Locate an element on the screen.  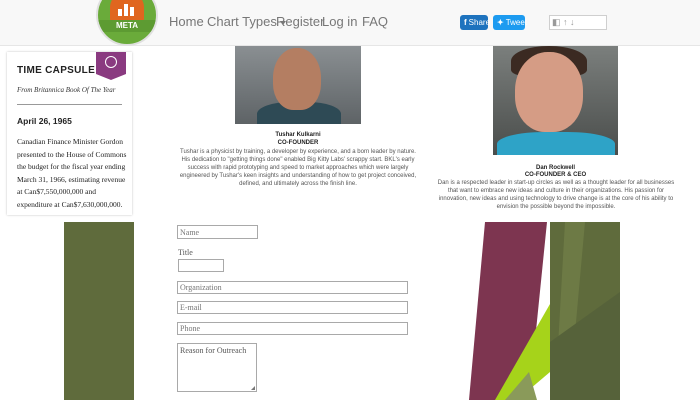
thumbs-icon: ◧ ↑ ↓ is located at coordinates (563, 22).